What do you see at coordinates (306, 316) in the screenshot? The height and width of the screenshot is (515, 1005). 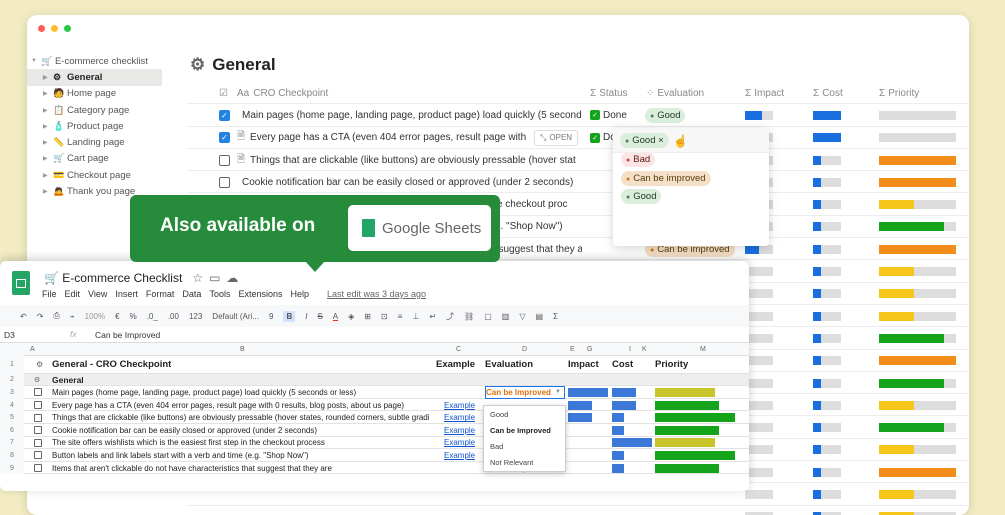 I see `italic-icon: I` at bounding box center [306, 316].